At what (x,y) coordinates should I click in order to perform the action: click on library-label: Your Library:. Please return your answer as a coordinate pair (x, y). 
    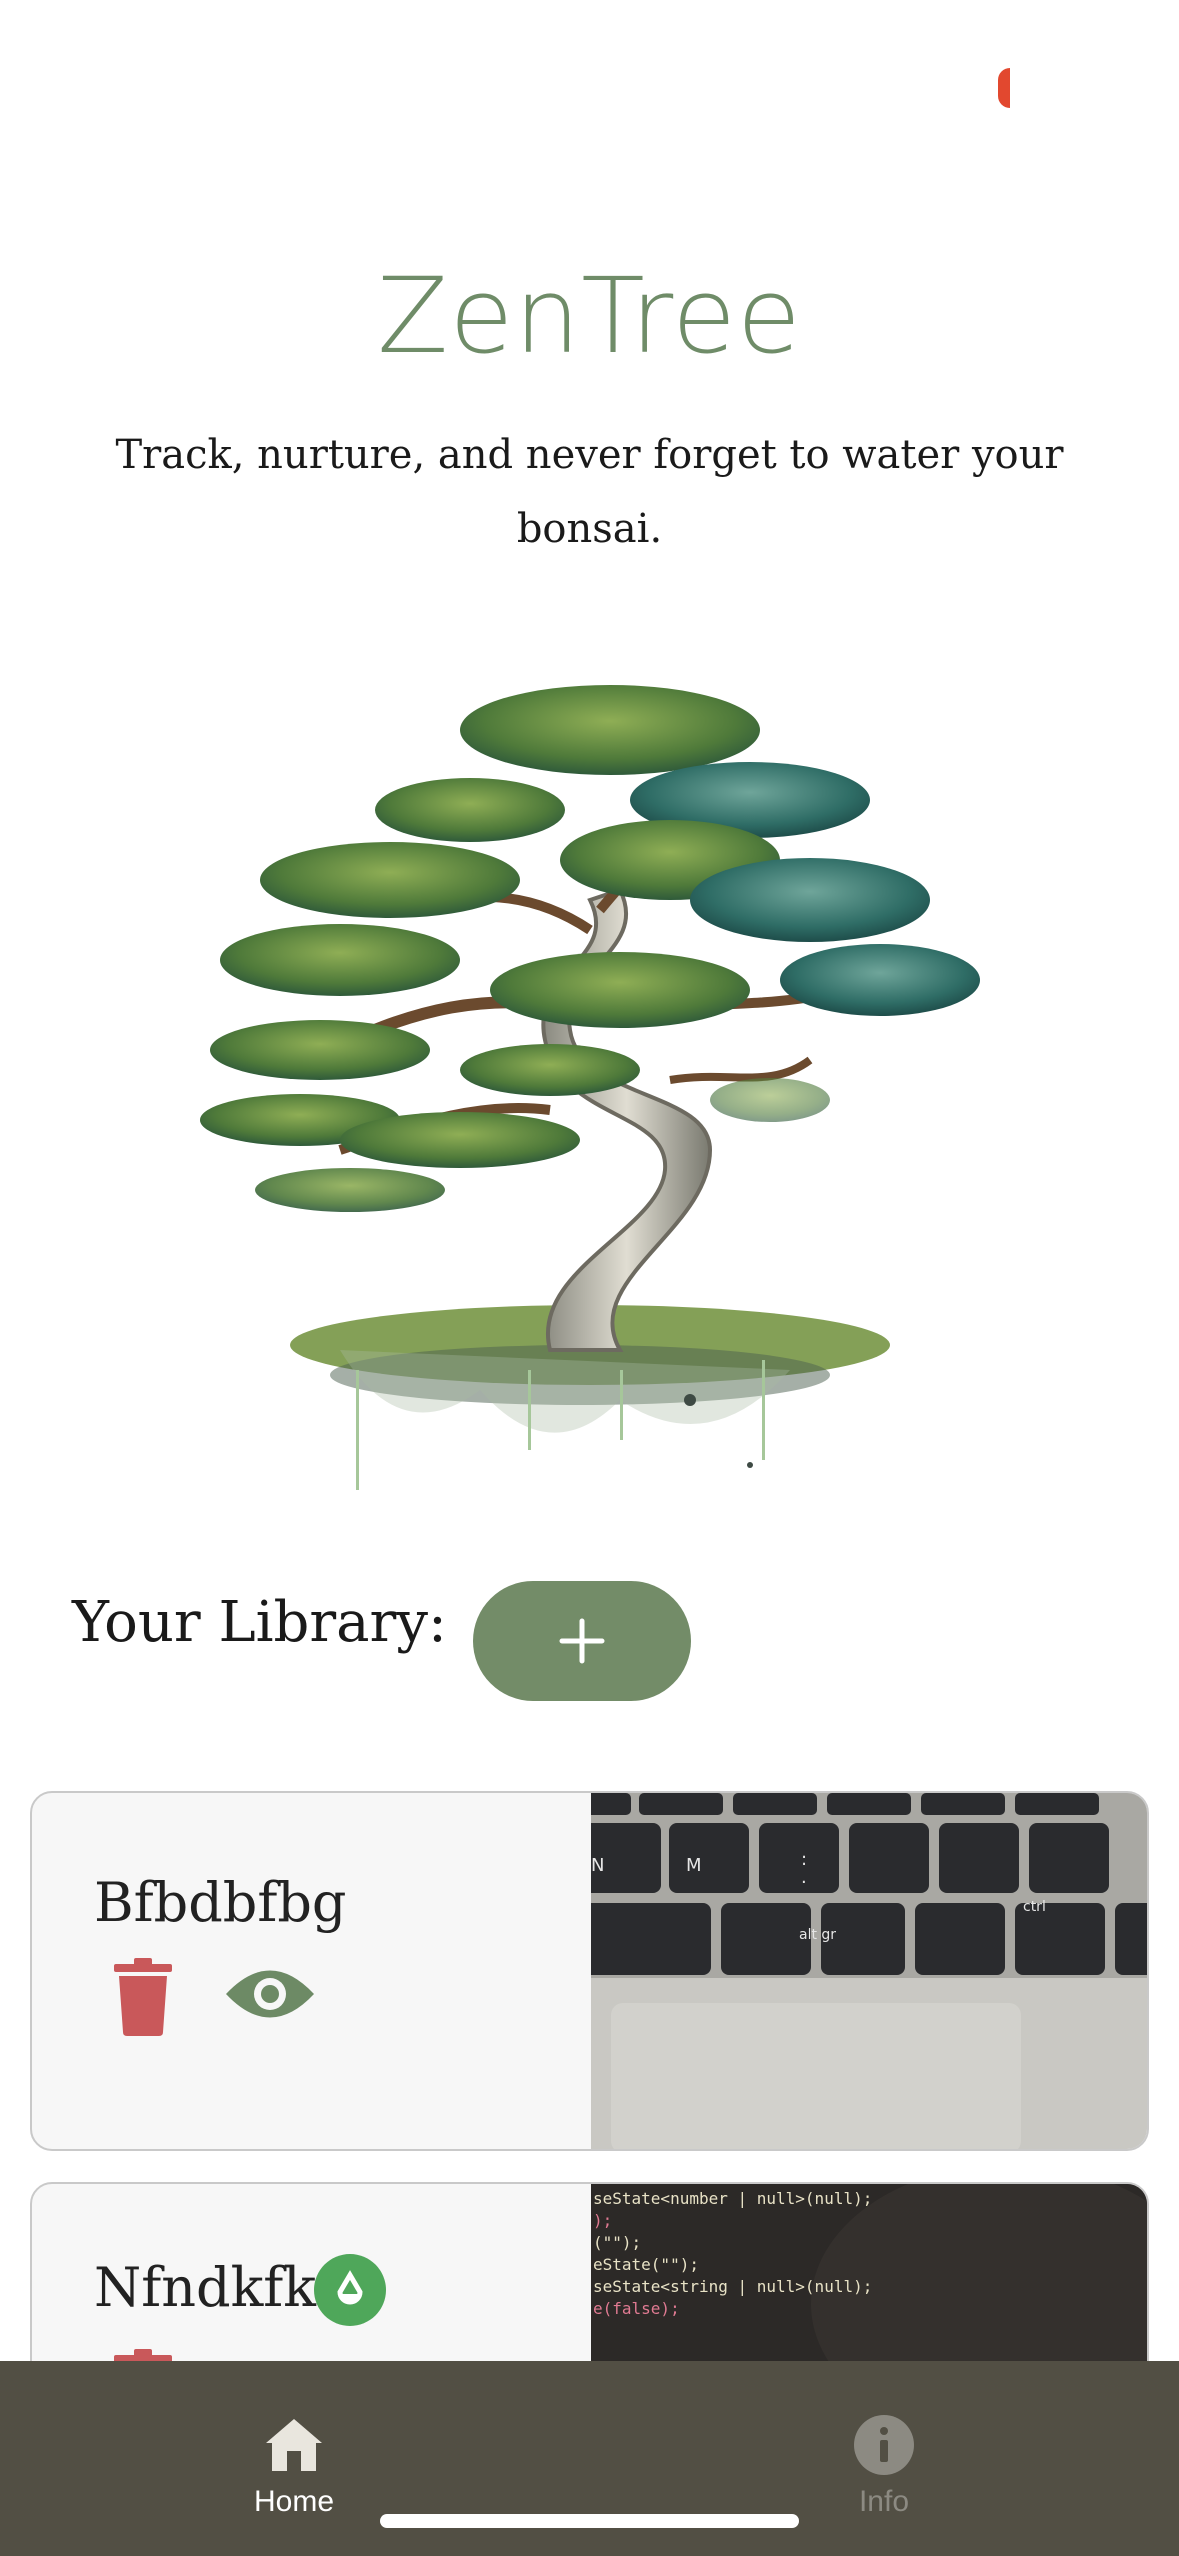
    Looking at the image, I should click on (259, 1622).